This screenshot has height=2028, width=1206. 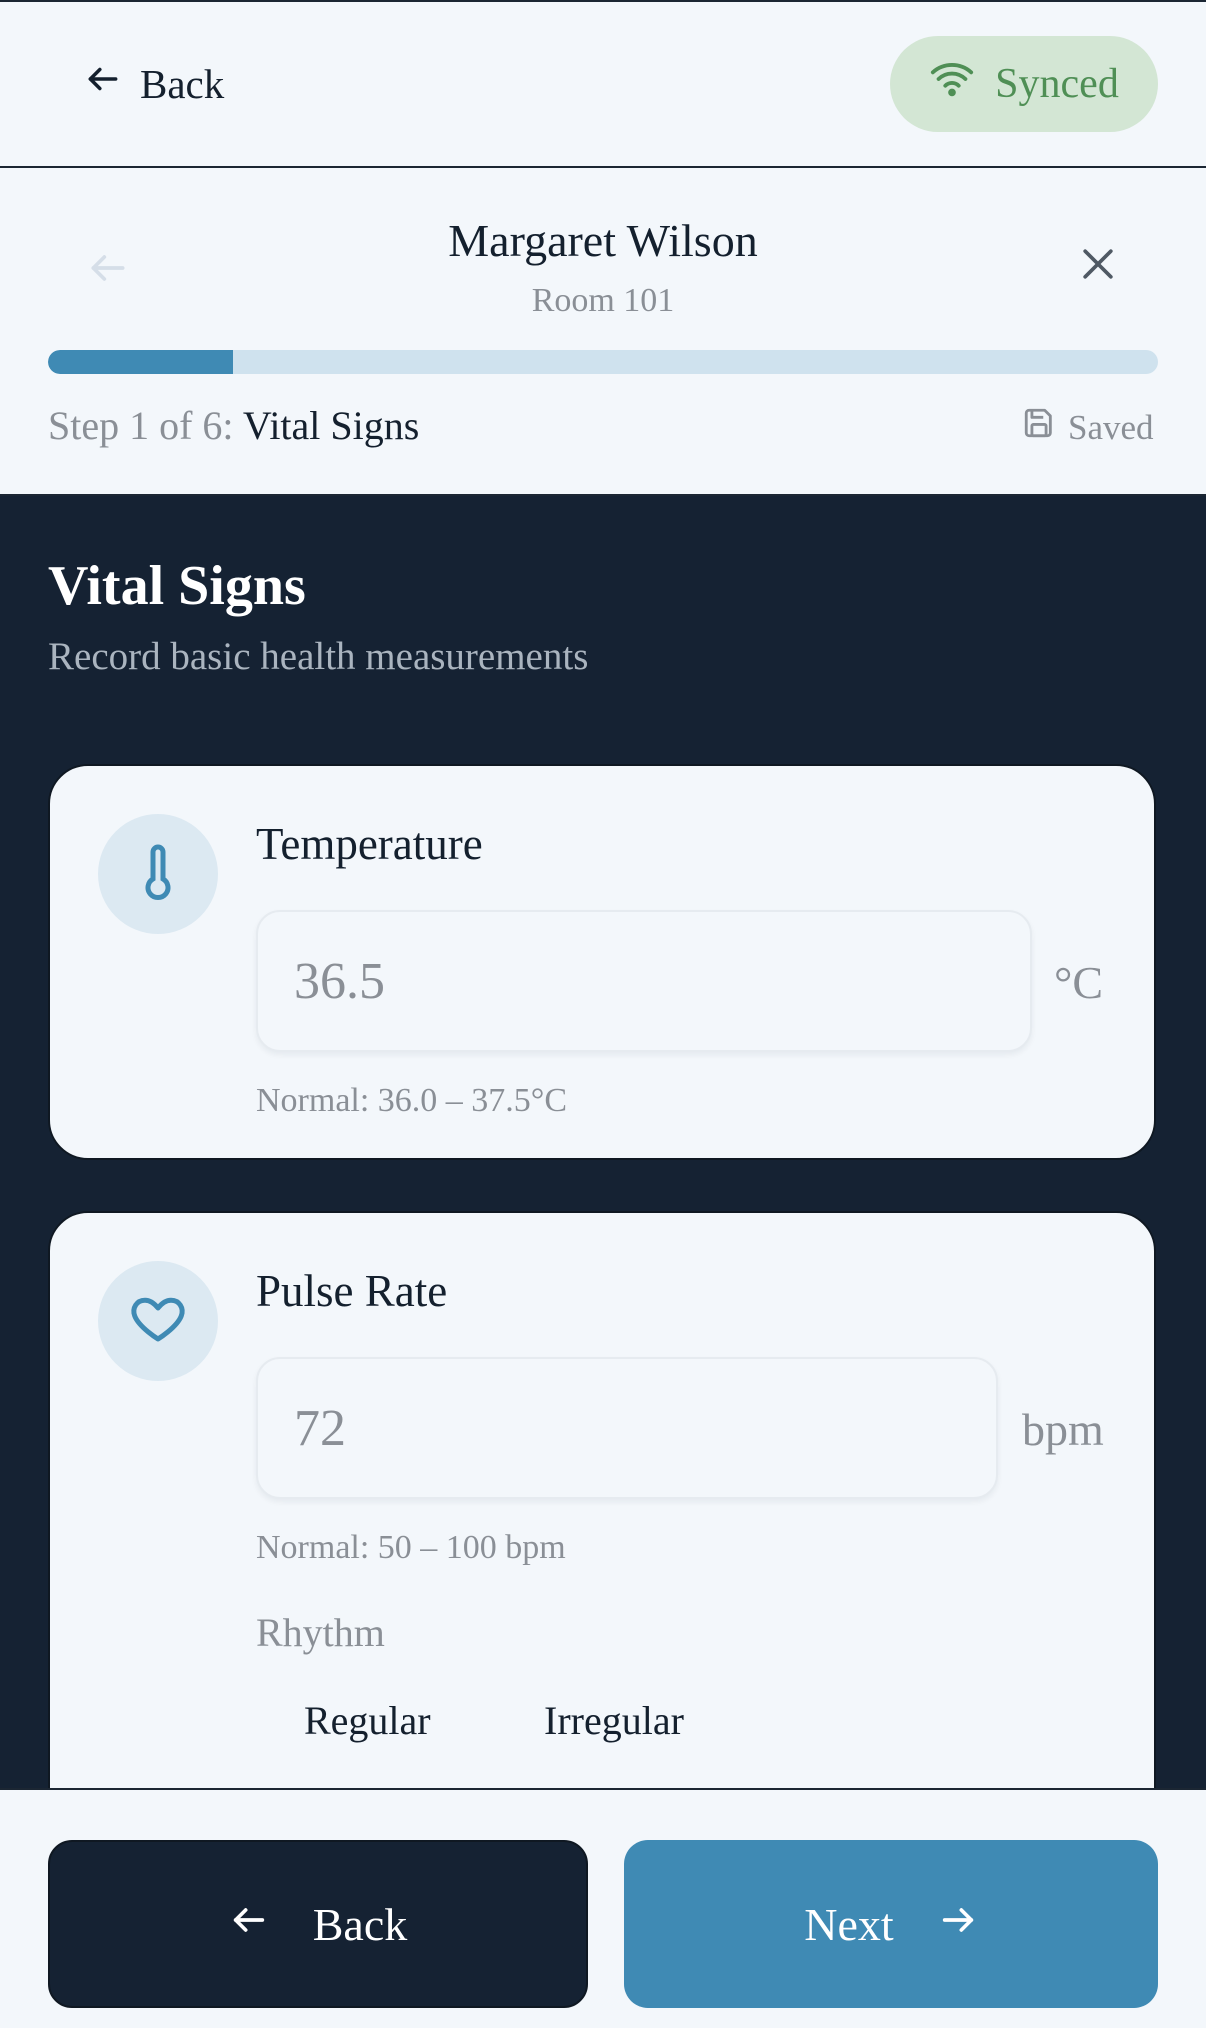 I want to click on temperature-input: 36.5, so click(x=644, y=981).